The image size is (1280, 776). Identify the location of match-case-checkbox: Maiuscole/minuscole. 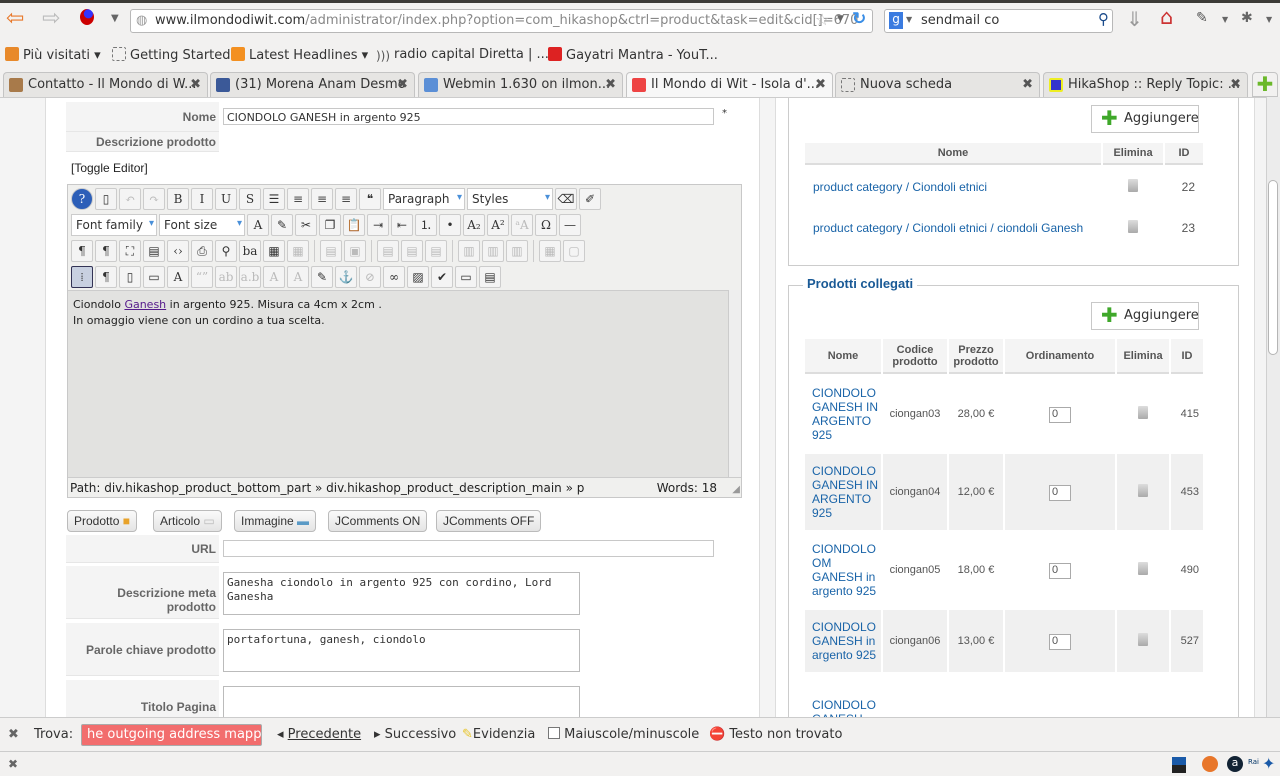
(623, 734).